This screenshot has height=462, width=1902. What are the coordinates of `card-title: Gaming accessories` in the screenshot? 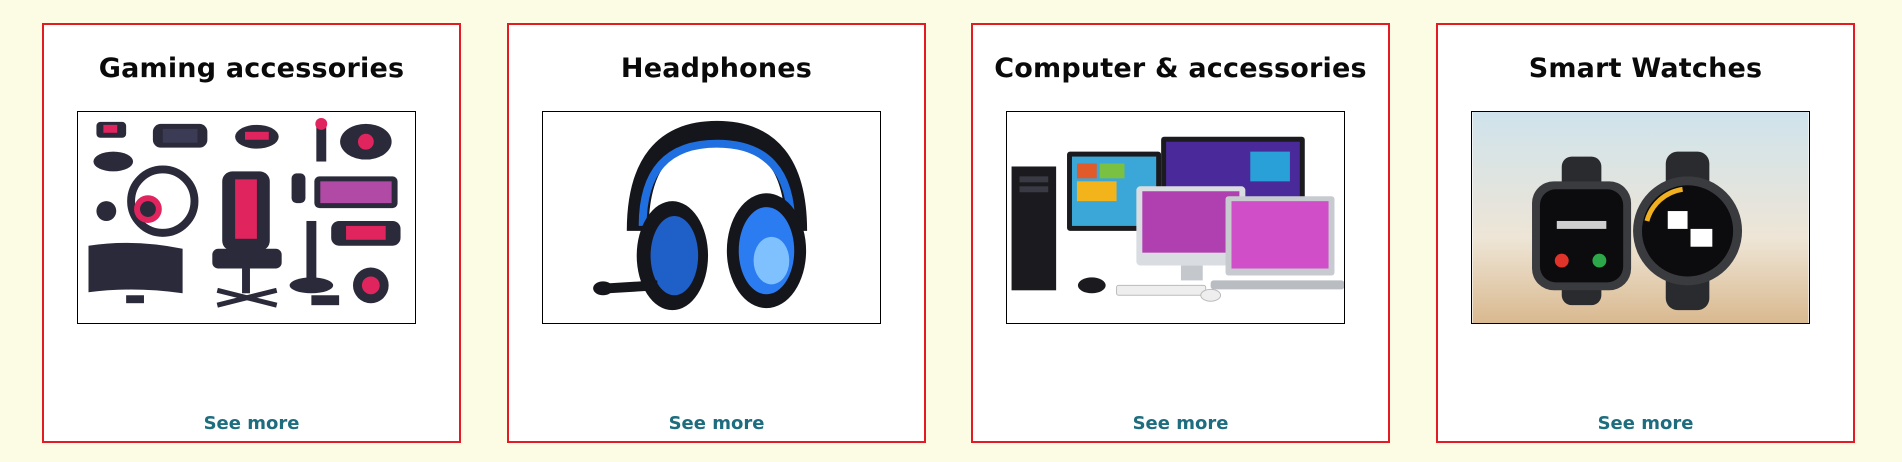 It's located at (251, 68).